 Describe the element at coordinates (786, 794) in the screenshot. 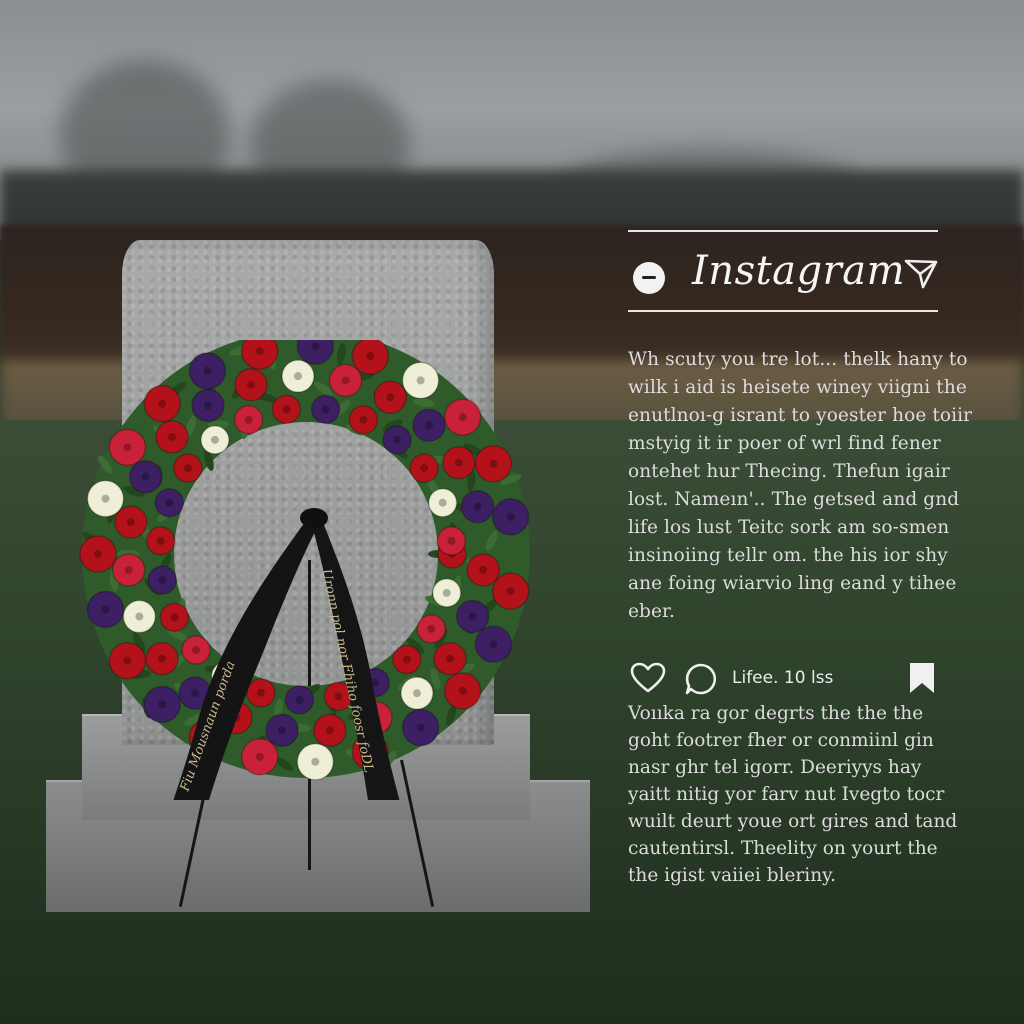

I see `comment-line: yaitt nitig yor farv nut Ivegto tocr` at that location.